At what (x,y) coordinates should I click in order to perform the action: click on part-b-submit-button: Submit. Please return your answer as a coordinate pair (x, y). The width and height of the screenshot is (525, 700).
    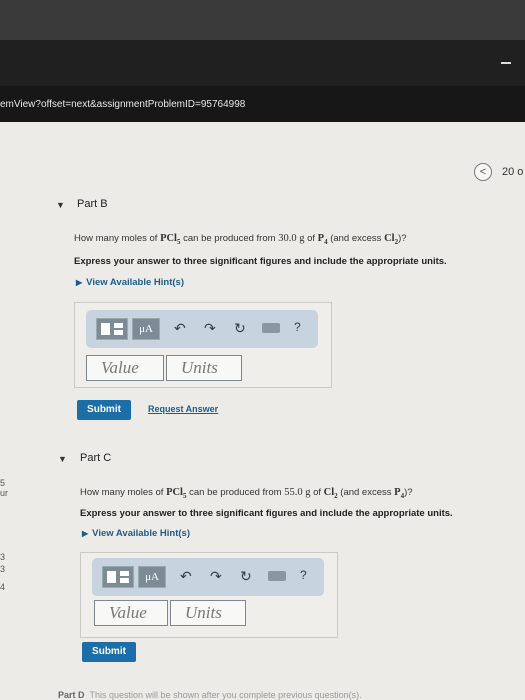
    Looking at the image, I should click on (104, 410).